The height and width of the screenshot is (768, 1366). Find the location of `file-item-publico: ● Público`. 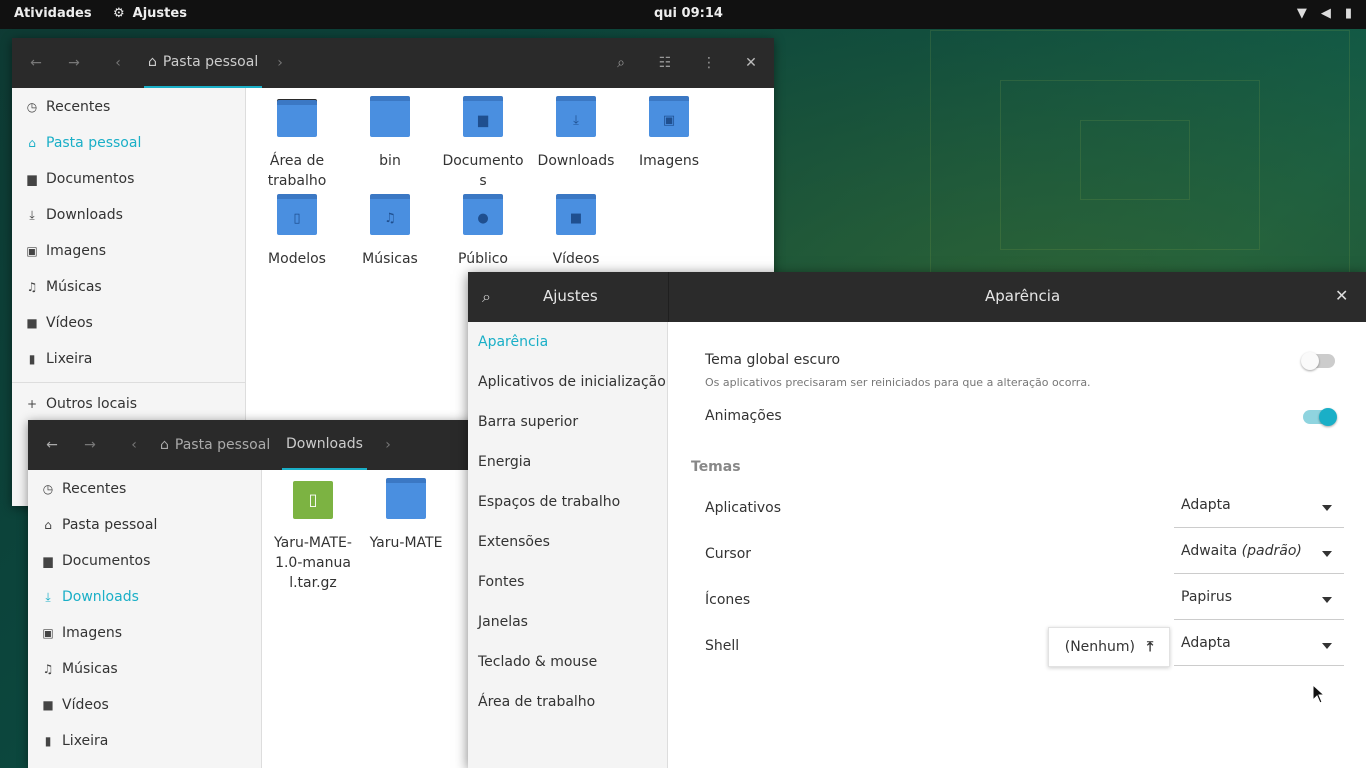

file-item-publico: ● Público is located at coordinates (483, 231).